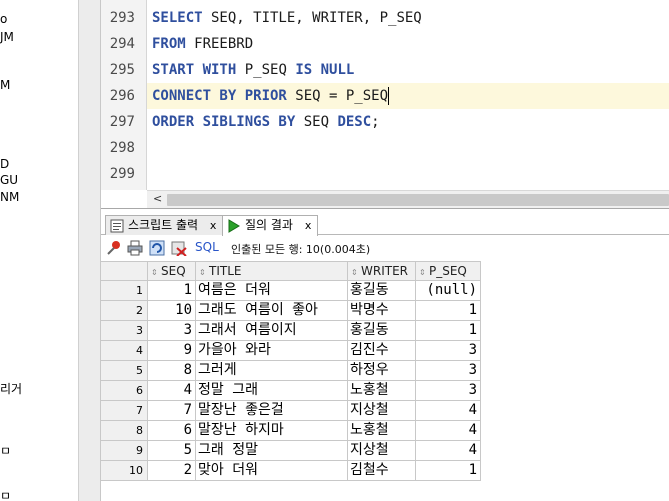 The height and width of the screenshot is (501, 669). What do you see at coordinates (270, 225) in the screenshot?
I see `tab-query-result: 질의 결과 x` at bounding box center [270, 225].